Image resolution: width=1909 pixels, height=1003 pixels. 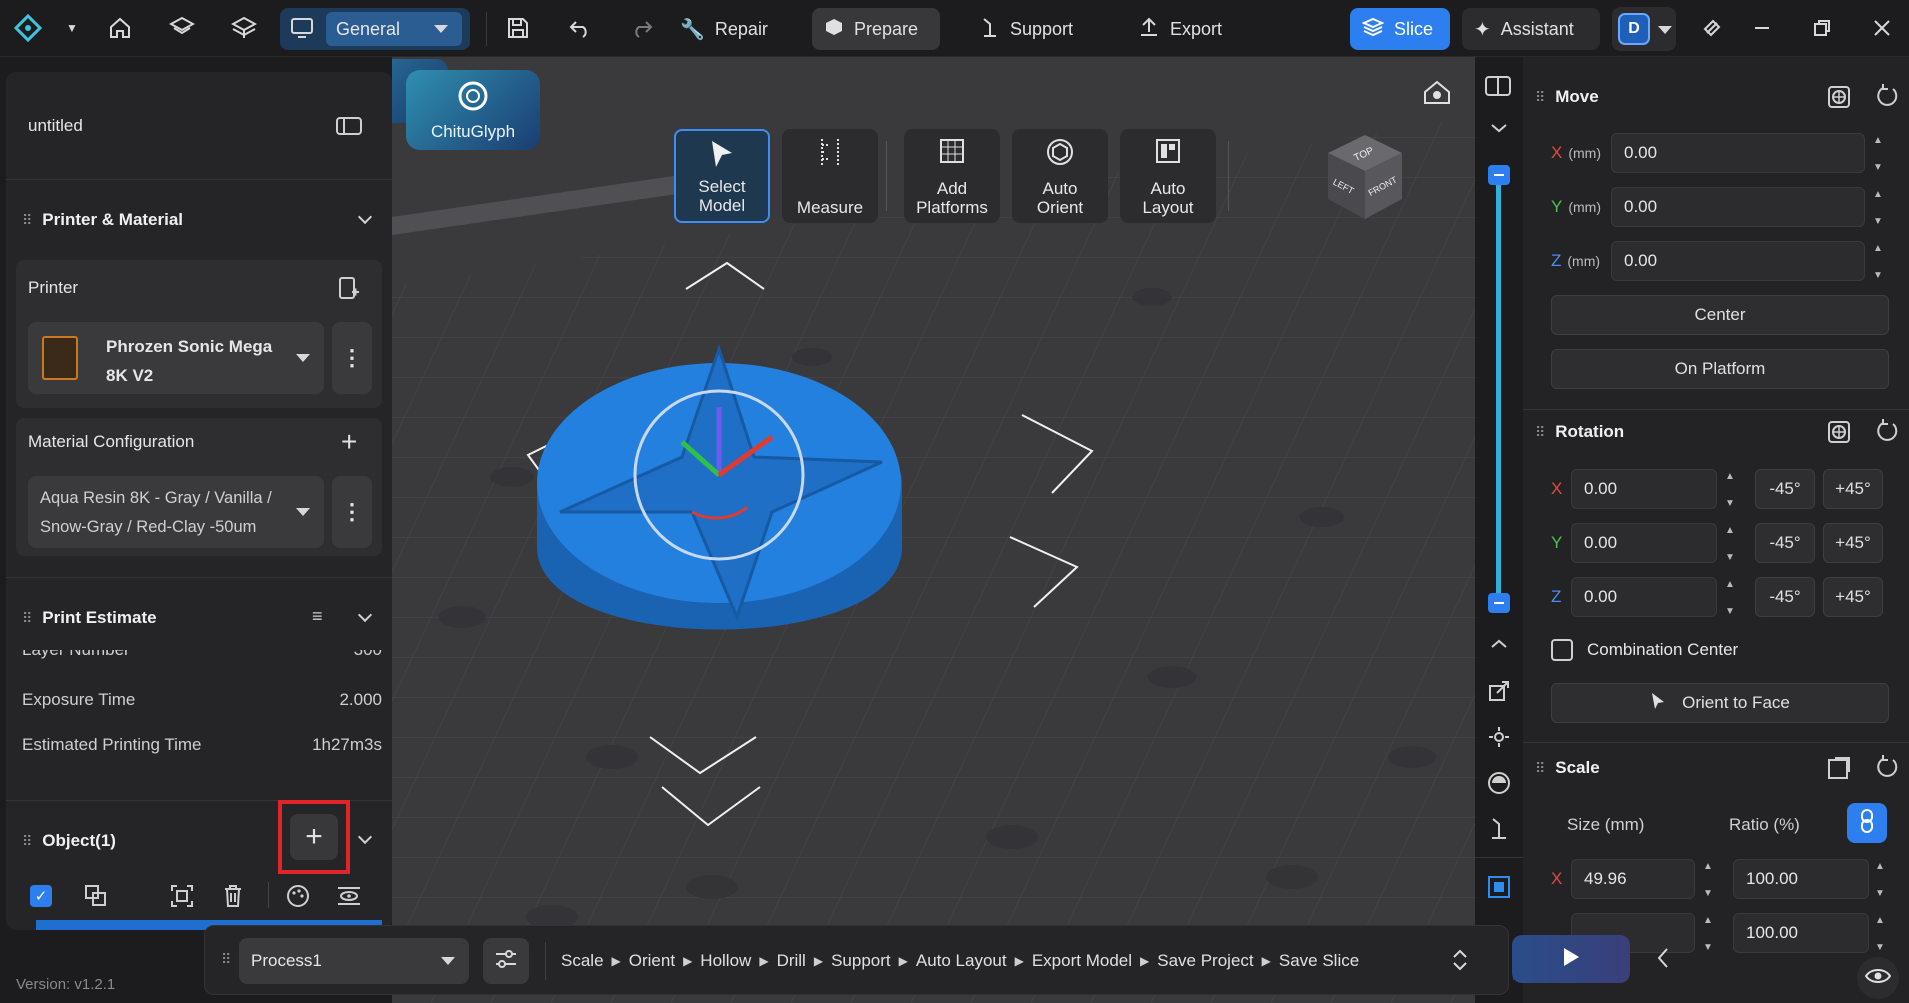 I want to click on close-icon, so click(x=1882, y=28).